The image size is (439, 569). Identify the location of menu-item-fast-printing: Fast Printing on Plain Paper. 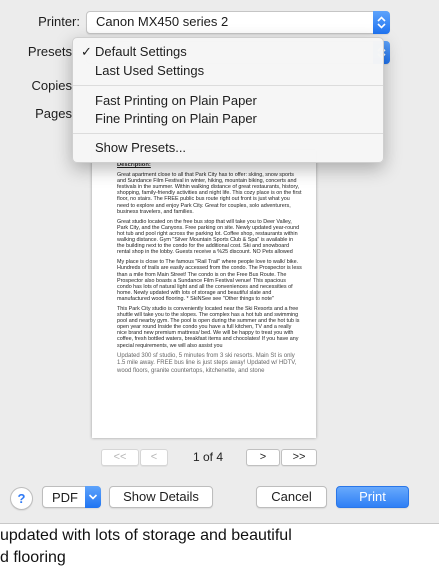
(176, 100).